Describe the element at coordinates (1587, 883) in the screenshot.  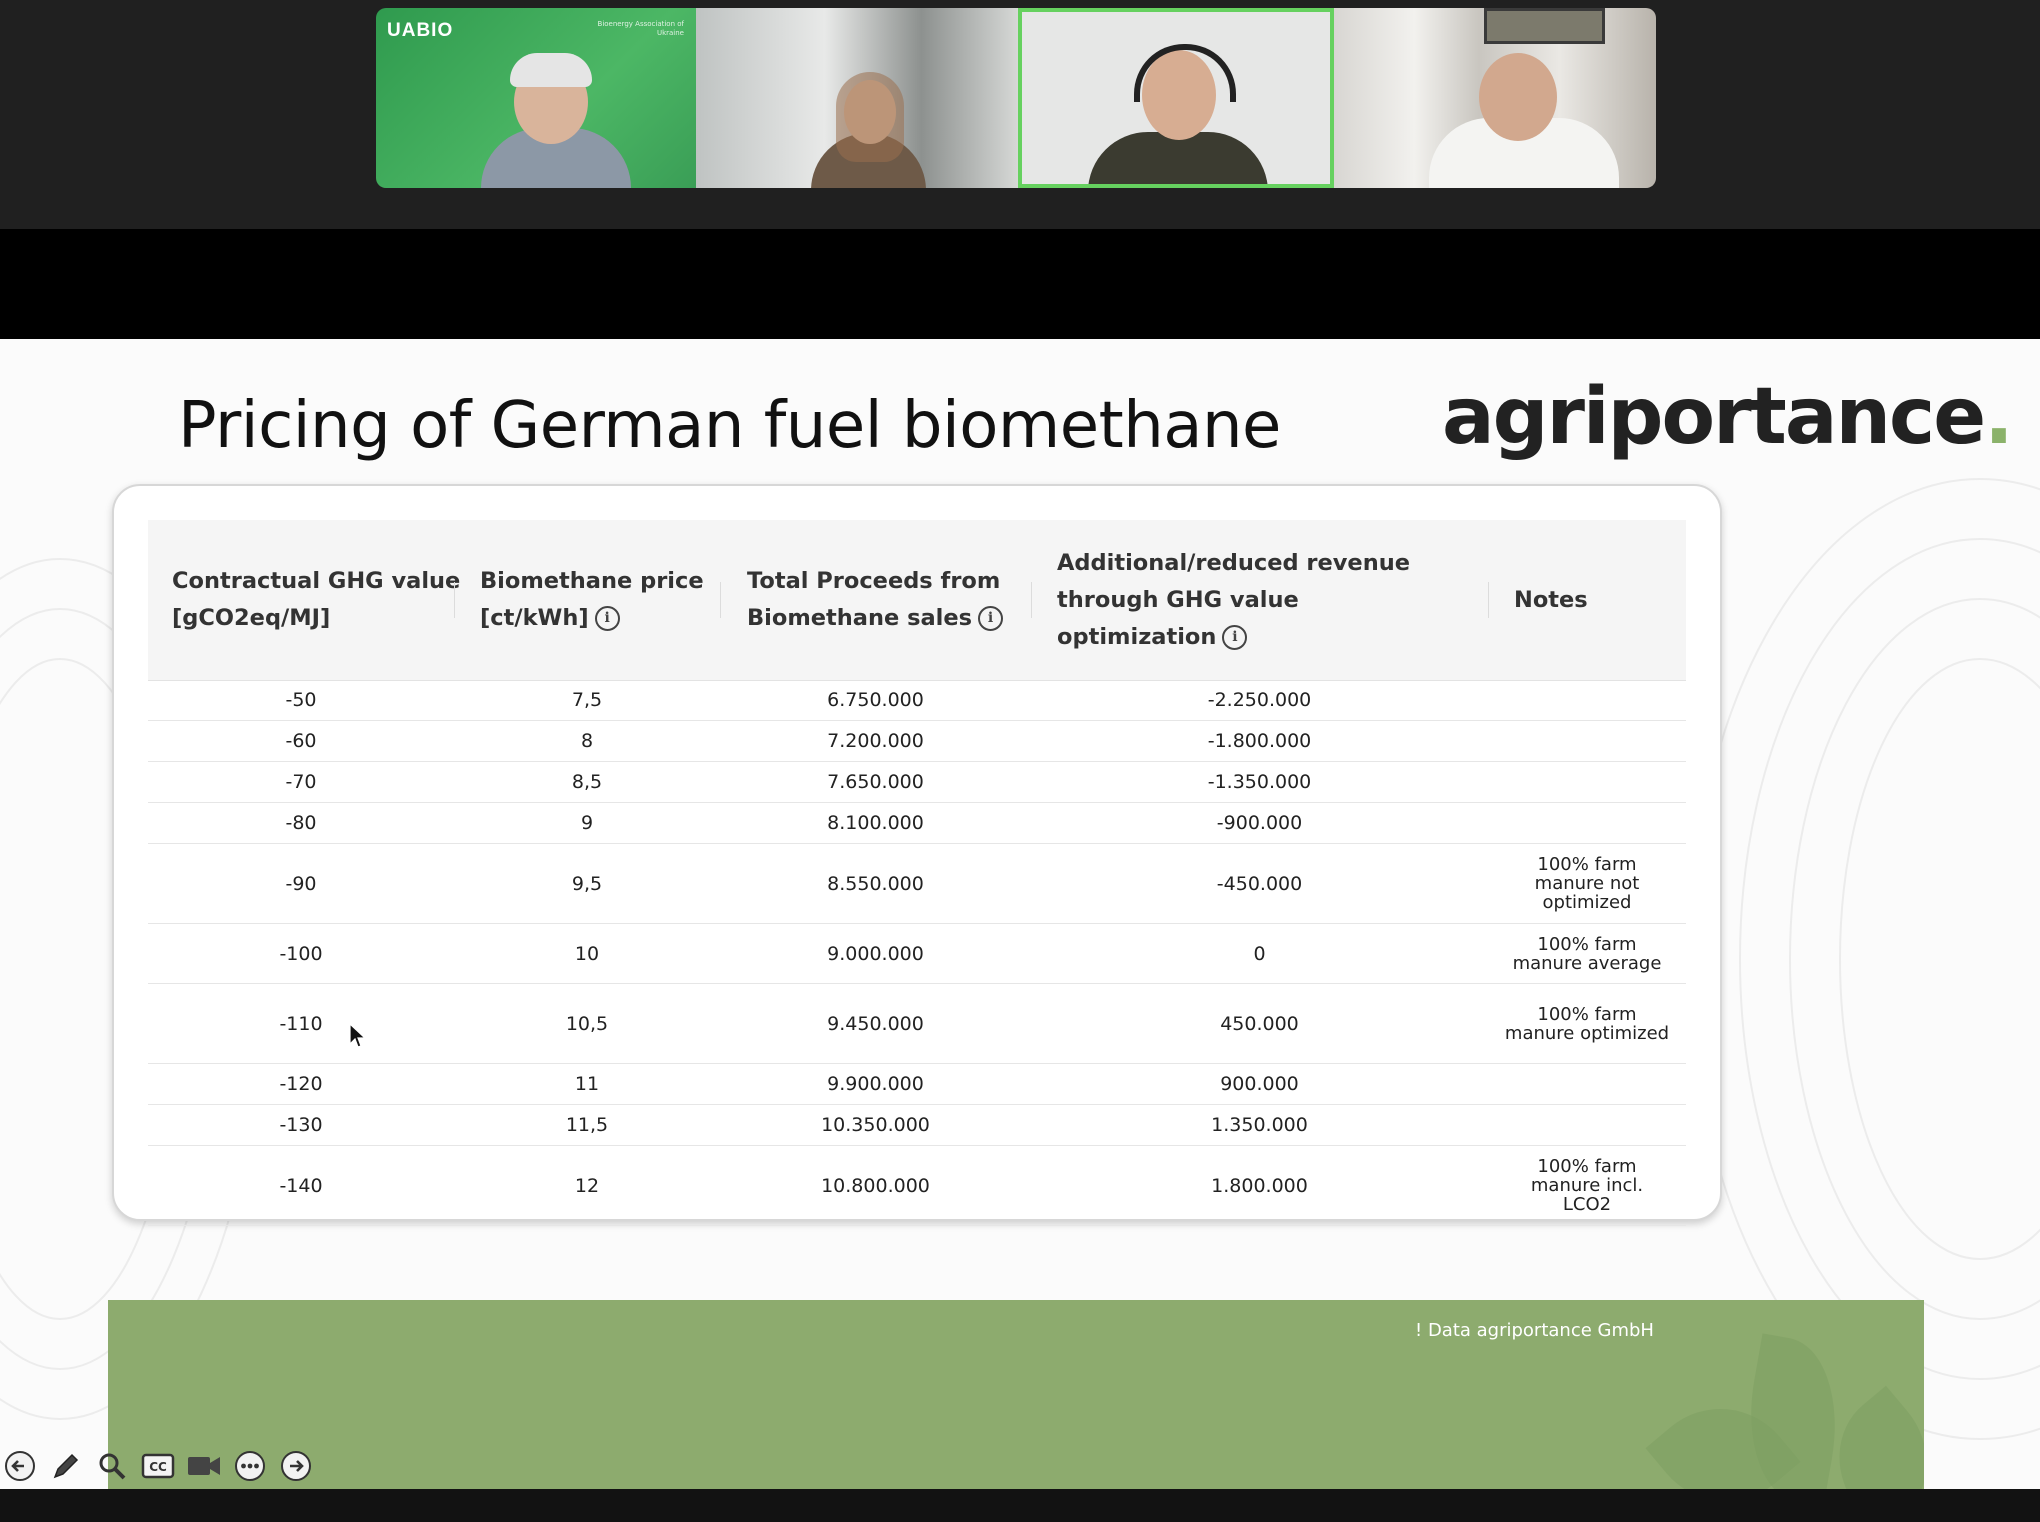
I see `cell-notes: 100% farm manure not optimized` at that location.